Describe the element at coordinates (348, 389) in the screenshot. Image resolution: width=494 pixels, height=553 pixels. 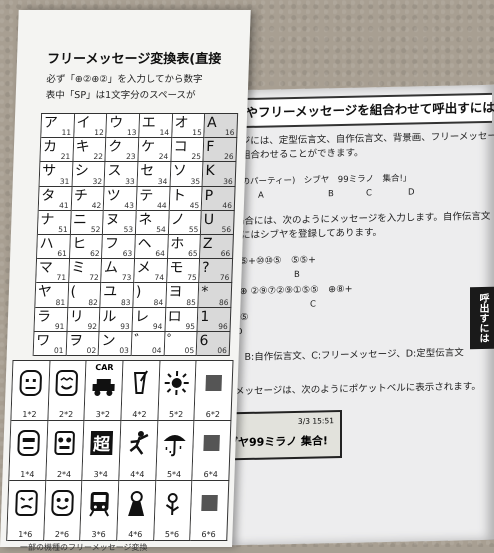
I see `result-text: このメッセージは、次のようにポケットベルに表示されます。` at that location.